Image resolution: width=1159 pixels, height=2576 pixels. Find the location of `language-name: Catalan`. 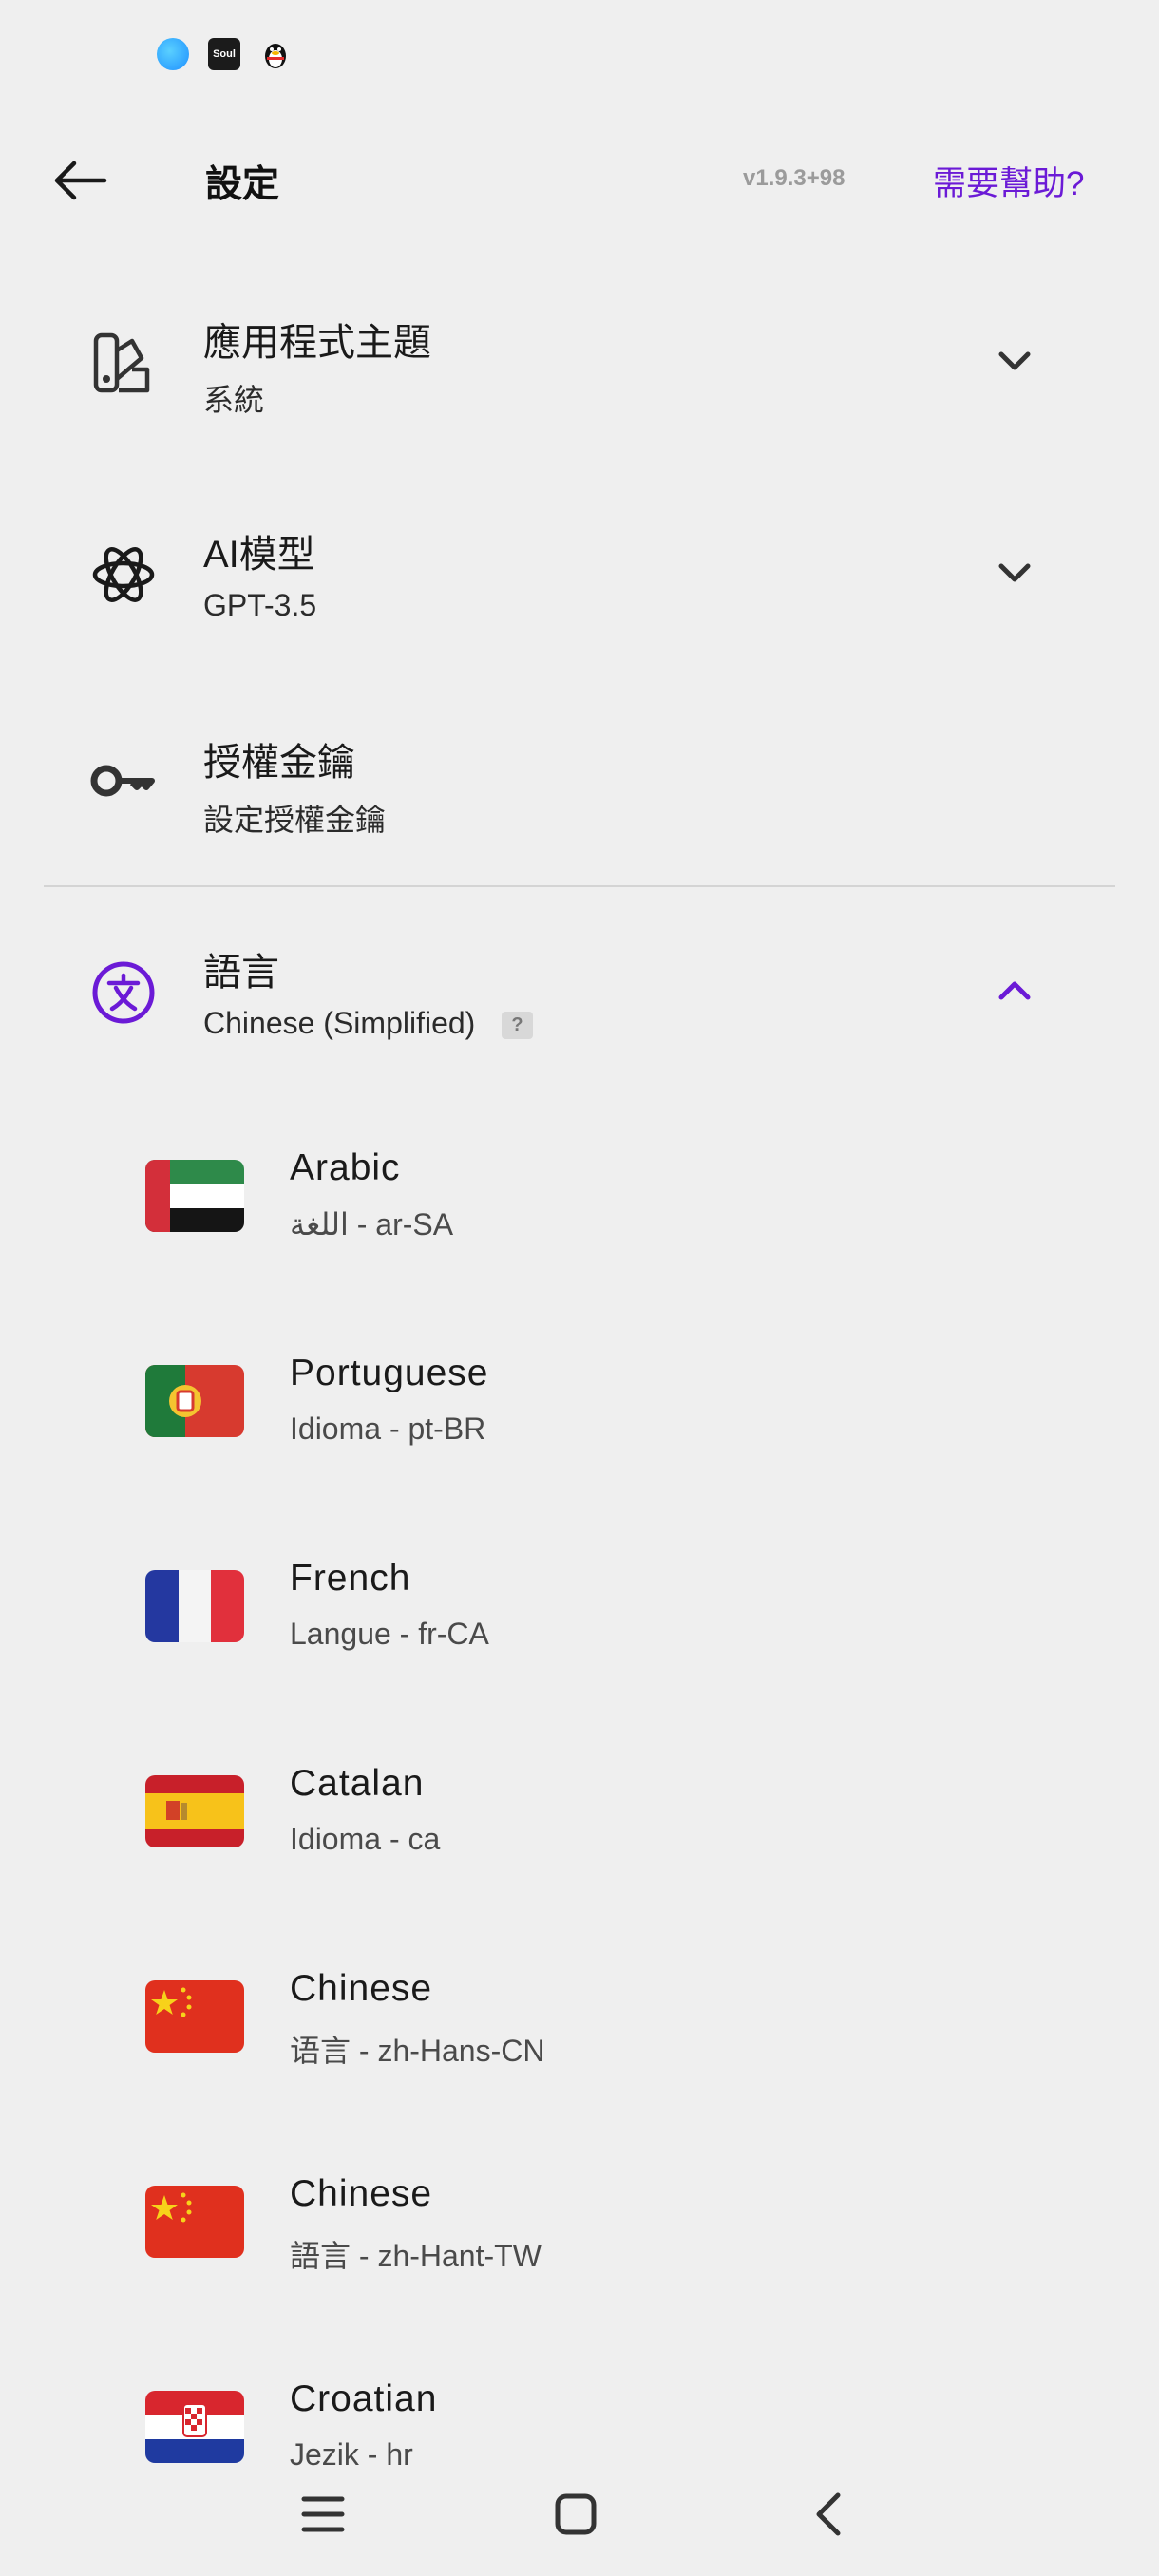

language-name: Catalan is located at coordinates (357, 1783).